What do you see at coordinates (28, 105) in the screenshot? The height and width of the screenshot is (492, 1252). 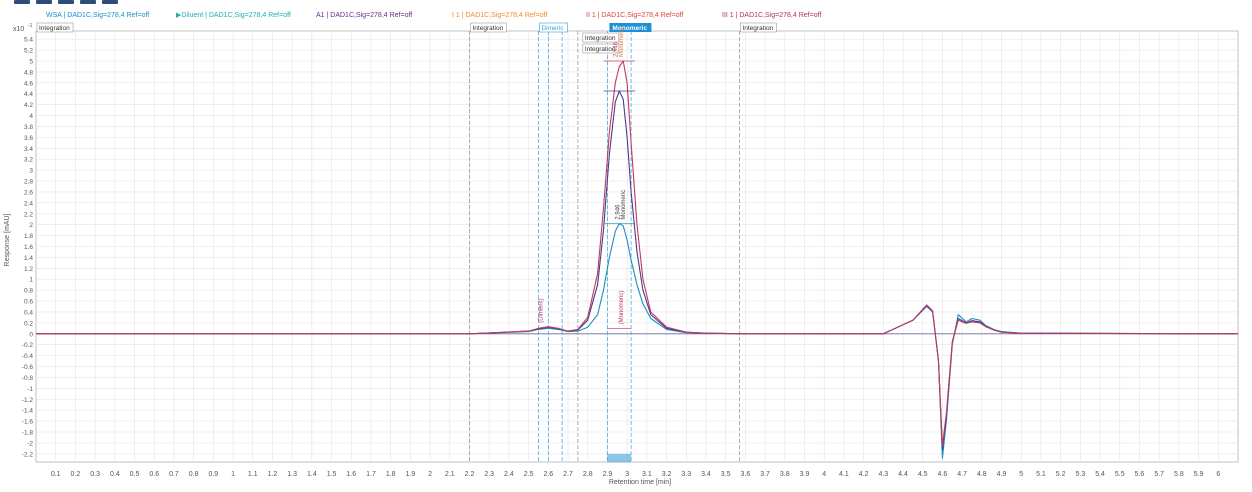 I see `y-tick-label: 4.2` at bounding box center [28, 105].